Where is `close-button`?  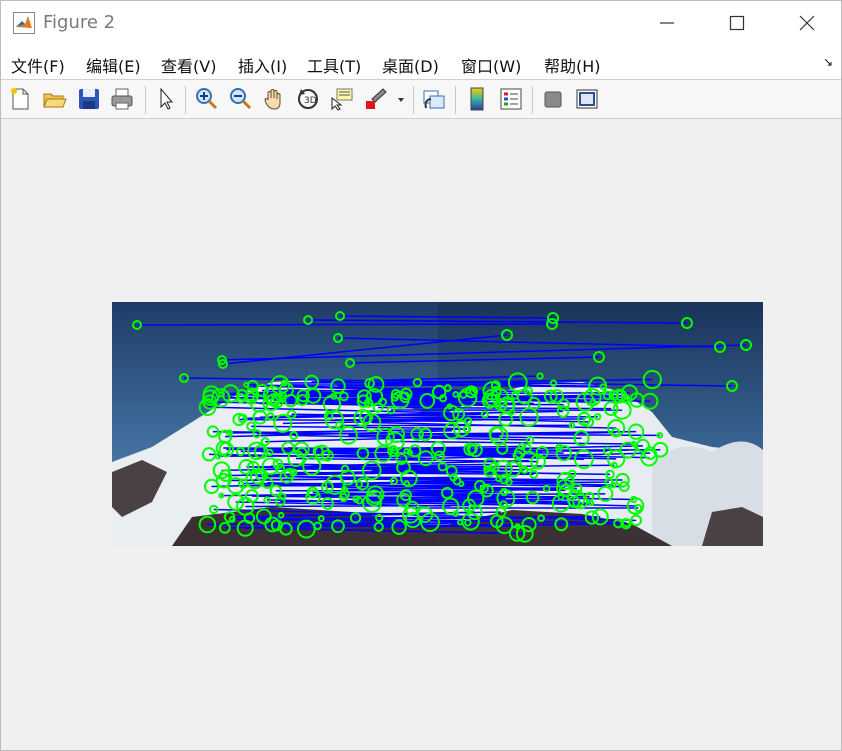
close-button is located at coordinates (807, 23).